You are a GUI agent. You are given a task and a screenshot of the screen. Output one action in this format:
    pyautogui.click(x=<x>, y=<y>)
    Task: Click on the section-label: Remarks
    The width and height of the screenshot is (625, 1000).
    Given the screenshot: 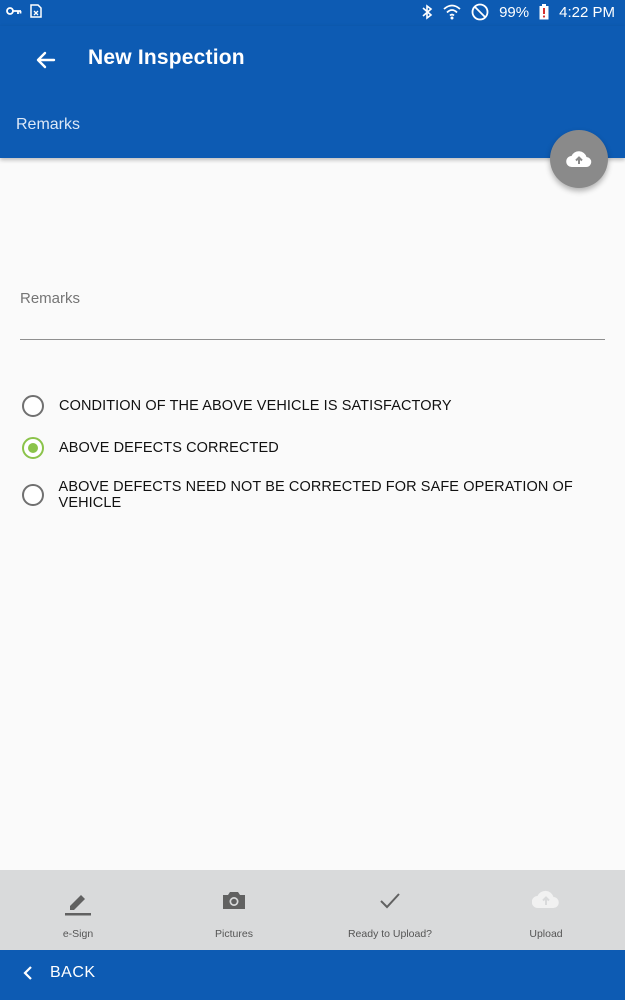 What is the action you would take?
    pyautogui.click(x=48, y=124)
    